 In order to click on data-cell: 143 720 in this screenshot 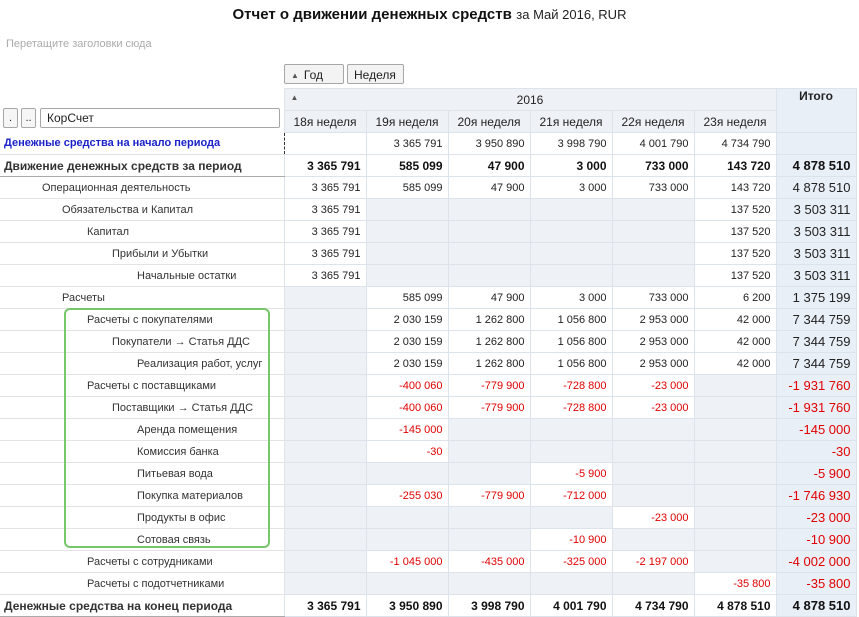, I will do `click(735, 187)`.